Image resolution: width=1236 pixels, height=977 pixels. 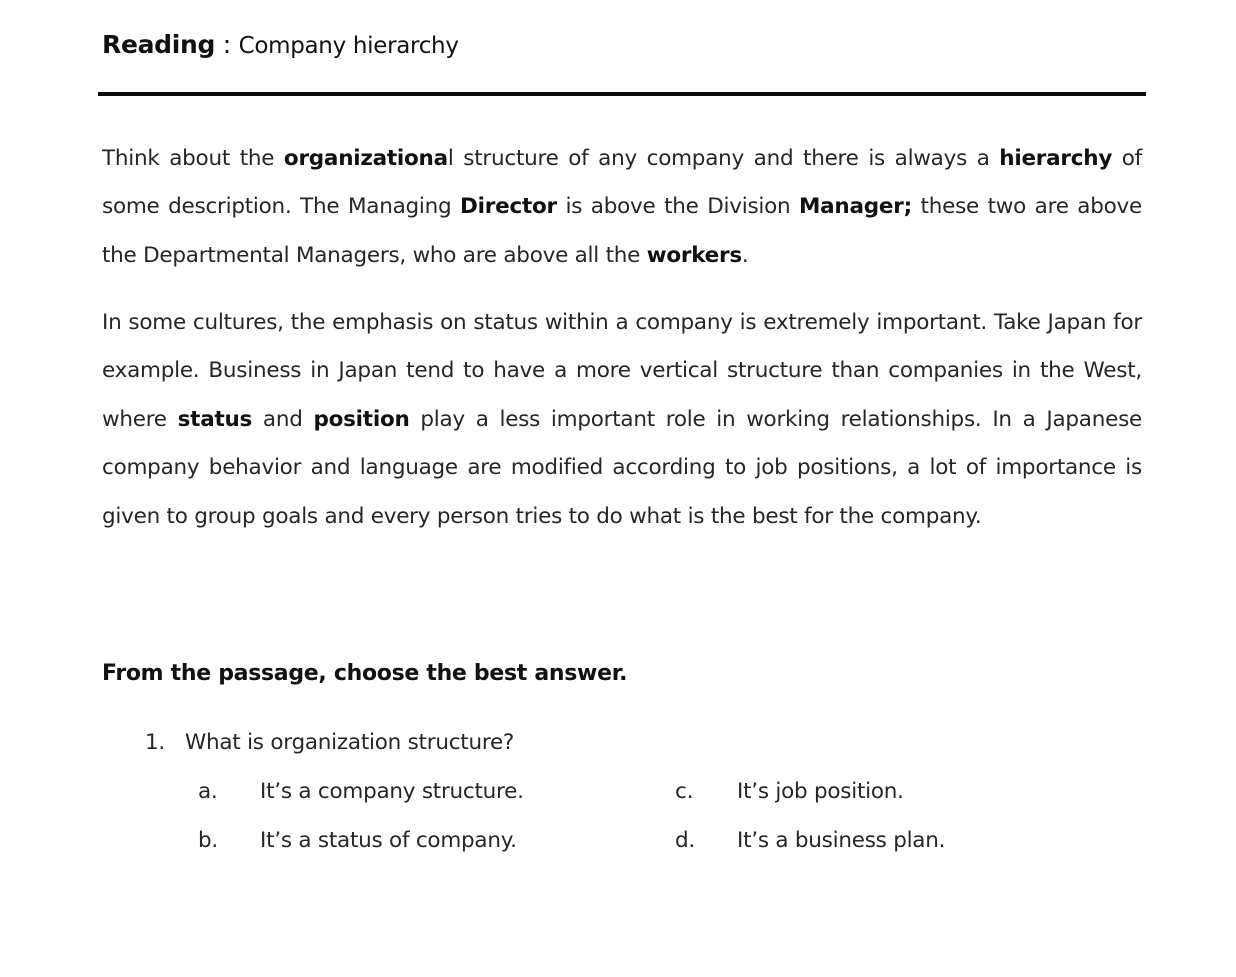 I want to click on emphasized-term: hierarchy, so click(x=1056, y=158).